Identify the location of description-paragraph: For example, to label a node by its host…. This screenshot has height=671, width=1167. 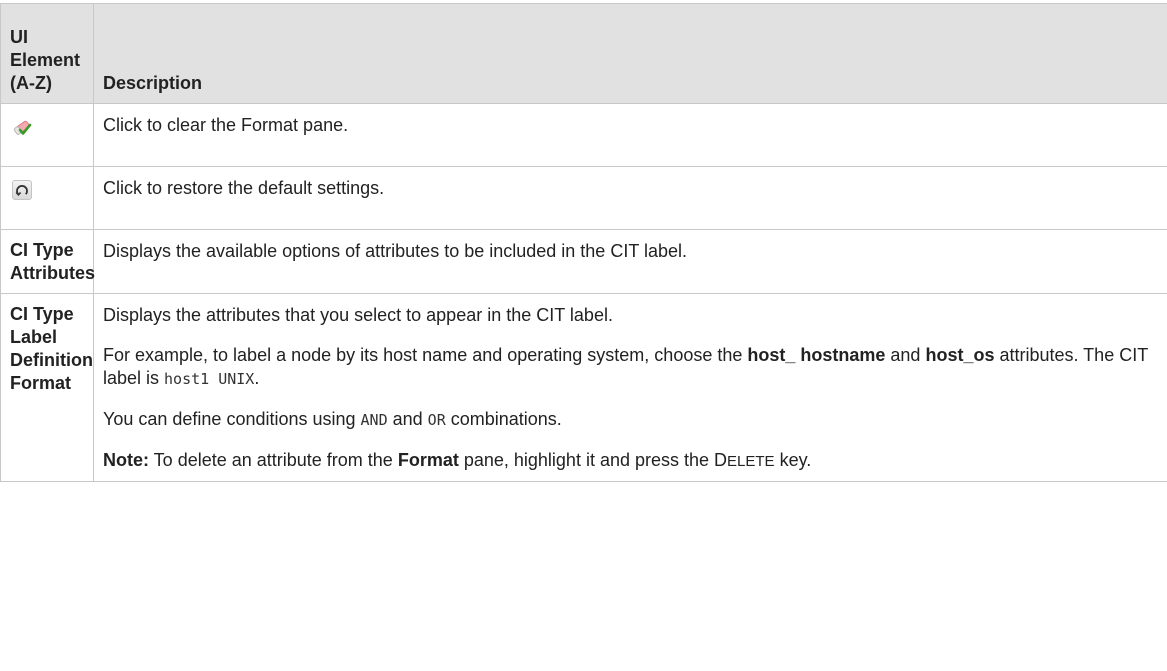
(630, 367).